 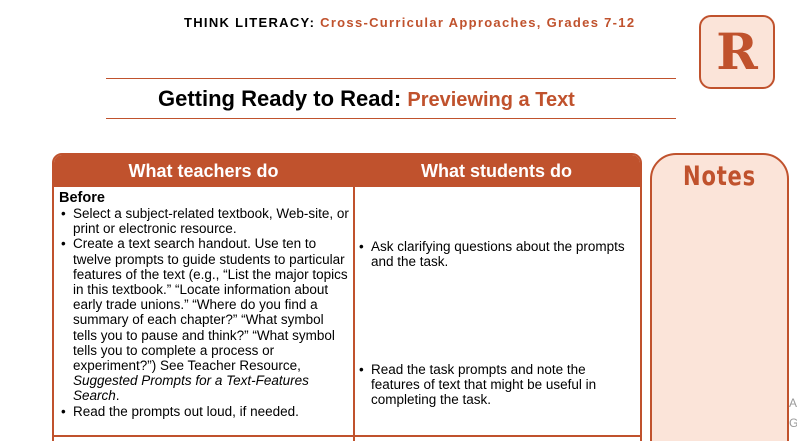 What do you see at coordinates (719, 176) in the screenshot?
I see `notes-label: Notes` at bounding box center [719, 176].